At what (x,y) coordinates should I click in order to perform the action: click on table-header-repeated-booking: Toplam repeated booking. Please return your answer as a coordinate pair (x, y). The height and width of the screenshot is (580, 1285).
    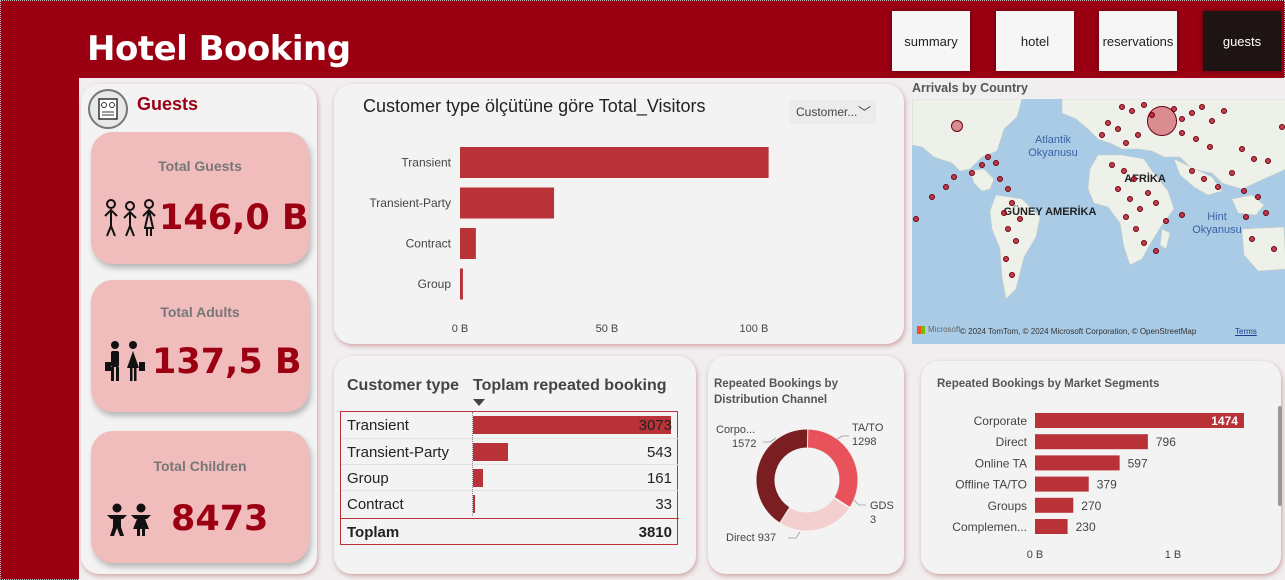
    Looking at the image, I should click on (570, 386).